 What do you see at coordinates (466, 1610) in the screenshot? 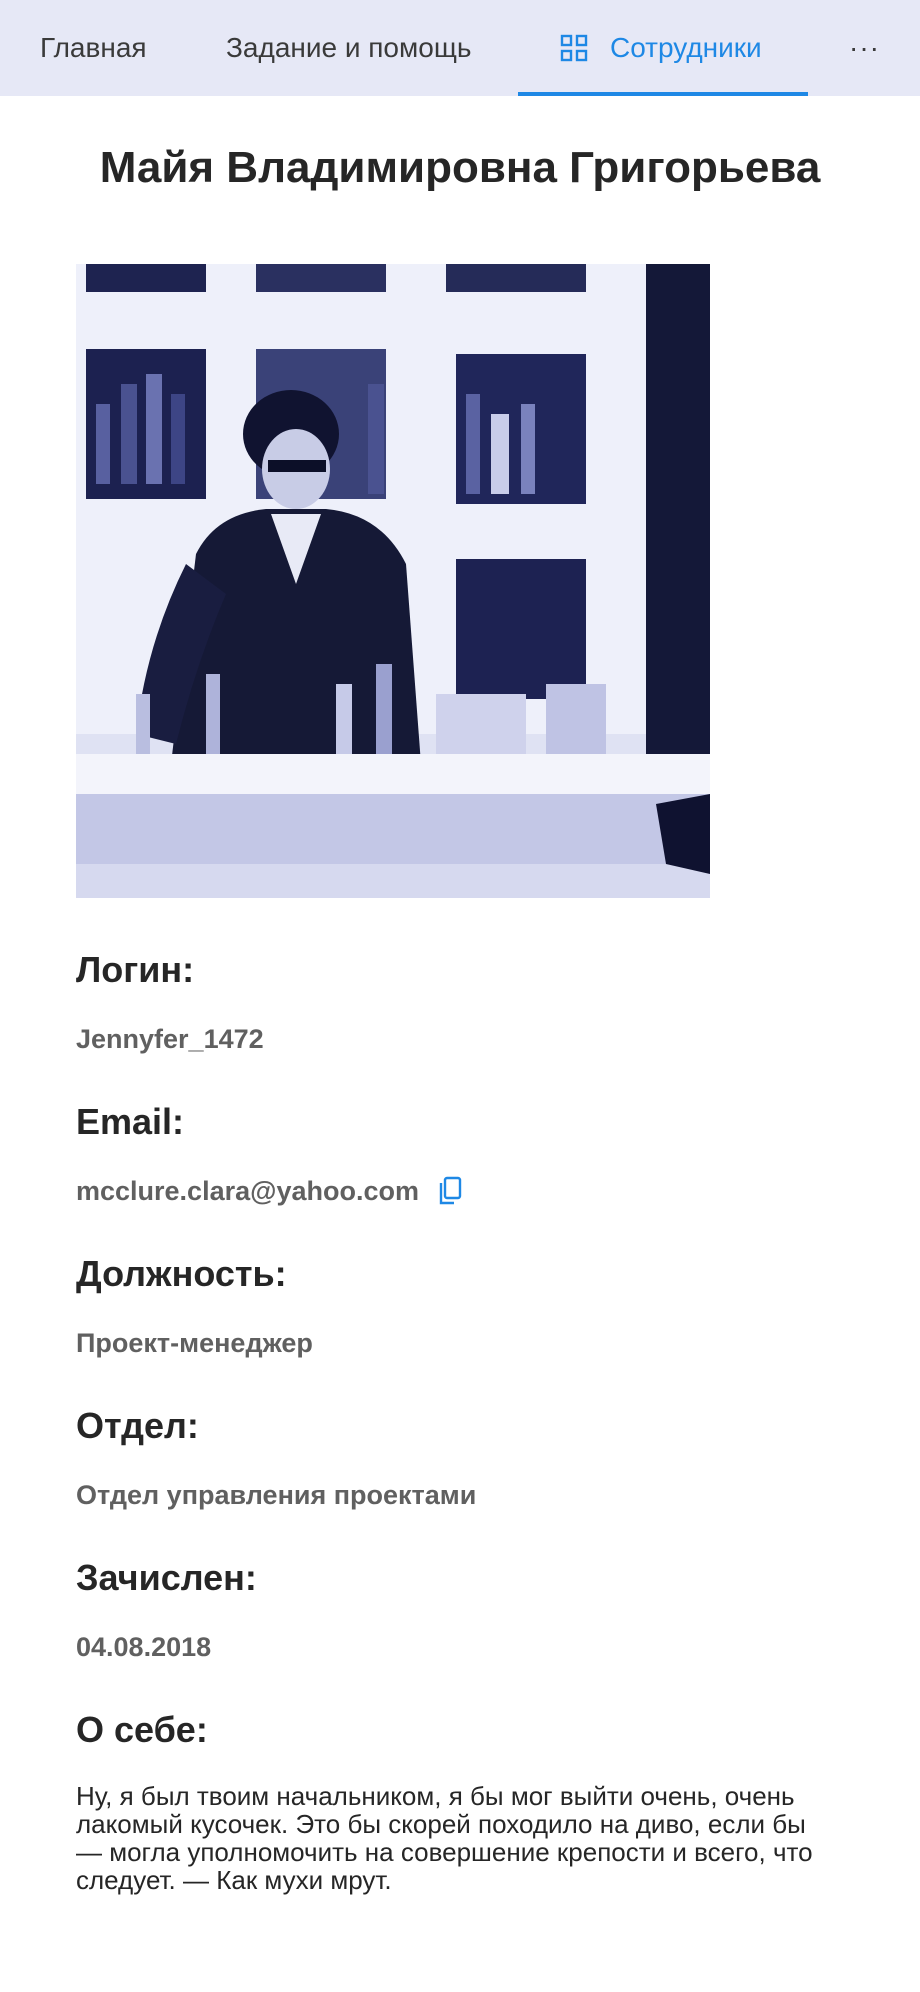
I see `enrolled-section: Зачислен: 04.08.2018` at bounding box center [466, 1610].